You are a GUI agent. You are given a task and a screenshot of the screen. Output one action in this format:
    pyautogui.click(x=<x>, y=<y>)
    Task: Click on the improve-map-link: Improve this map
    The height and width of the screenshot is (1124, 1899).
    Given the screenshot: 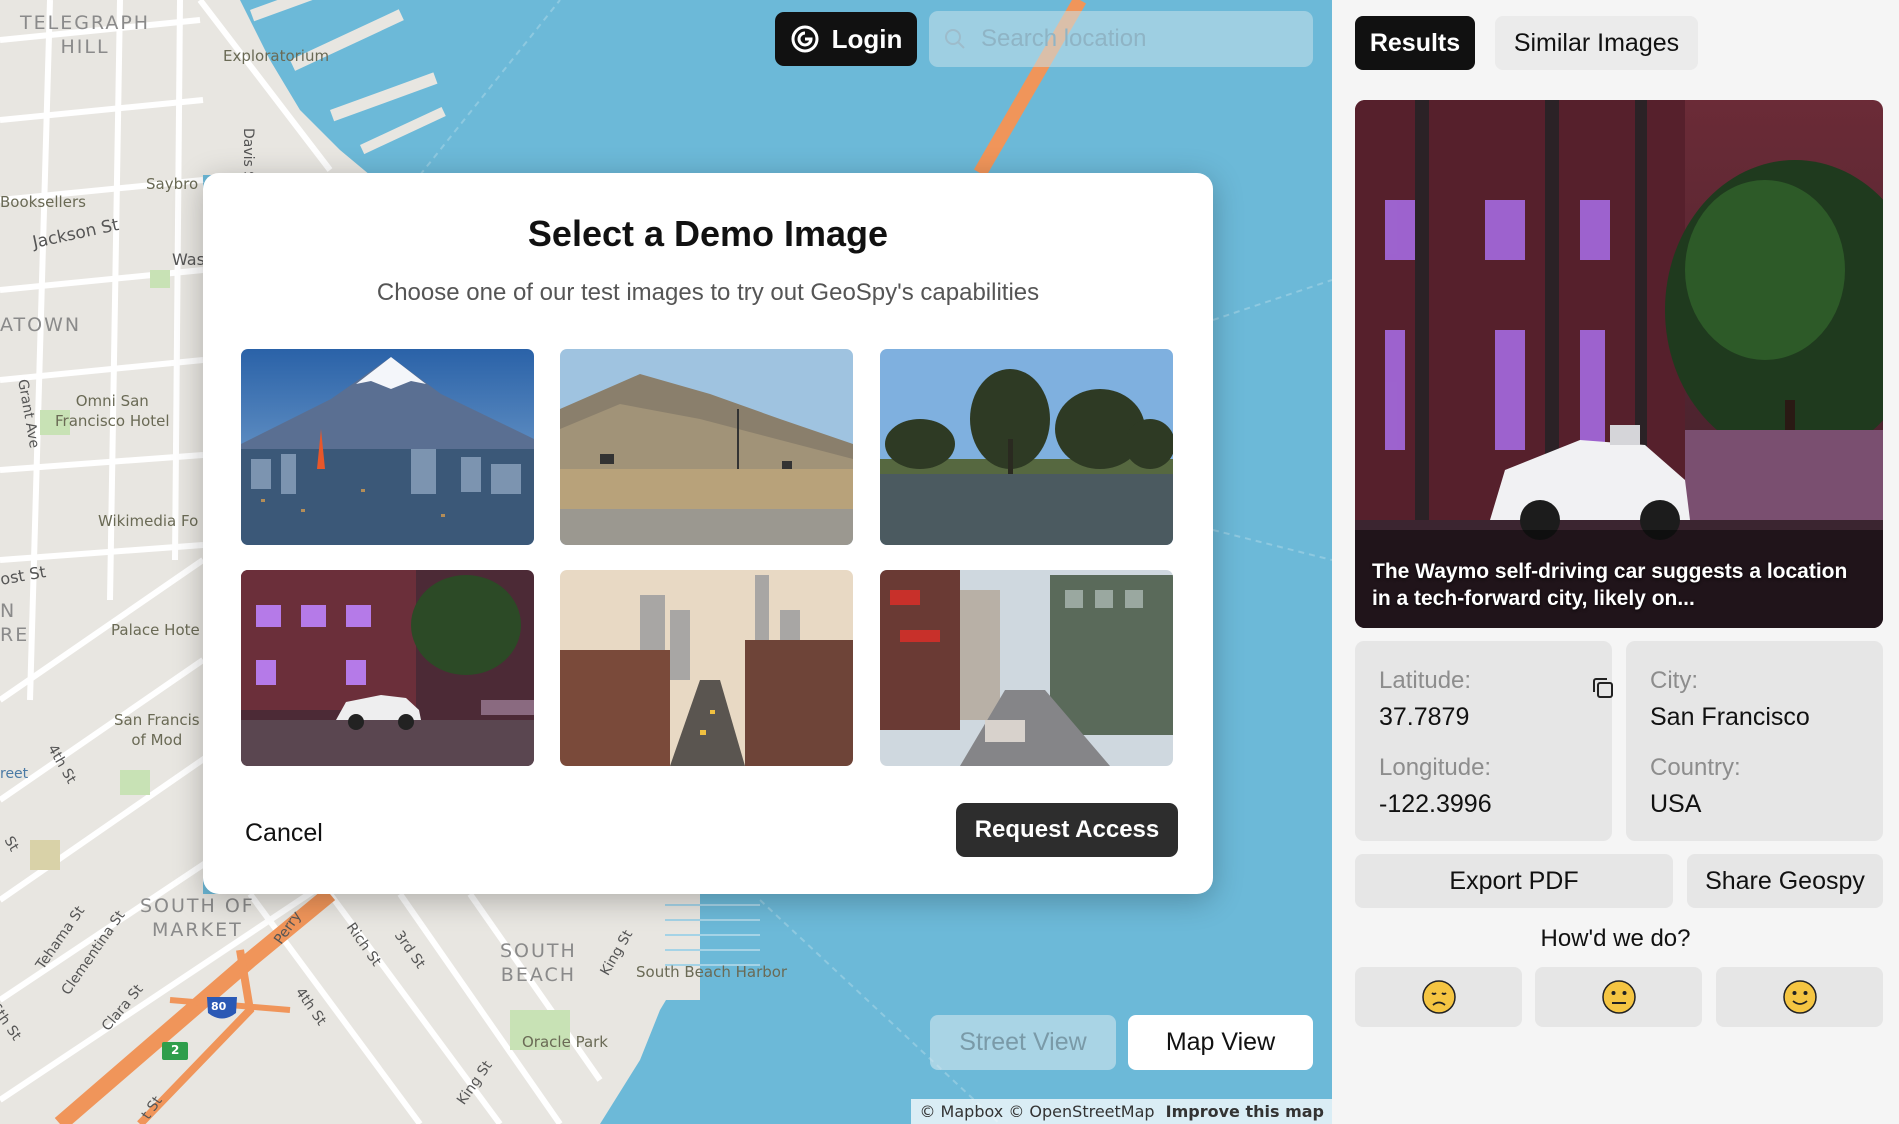 What is the action you would take?
    pyautogui.click(x=1245, y=1111)
    